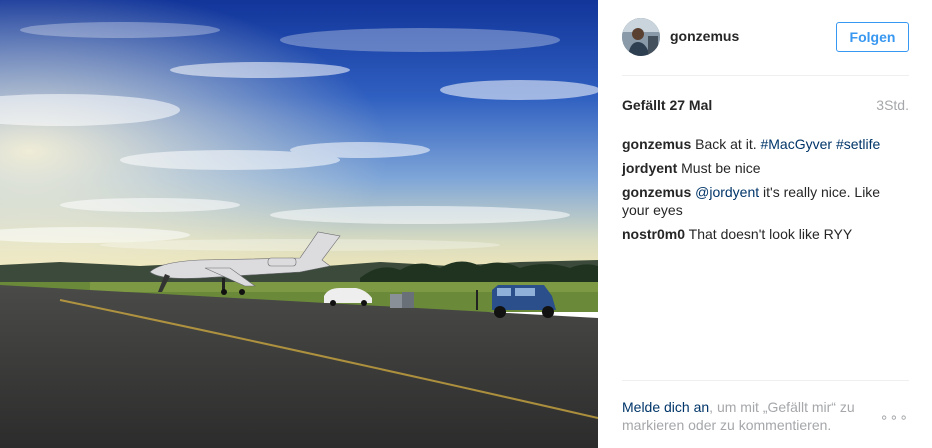  What do you see at coordinates (770, 234) in the screenshot?
I see `comment-text: That doesn't look like RYY` at bounding box center [770, 234].